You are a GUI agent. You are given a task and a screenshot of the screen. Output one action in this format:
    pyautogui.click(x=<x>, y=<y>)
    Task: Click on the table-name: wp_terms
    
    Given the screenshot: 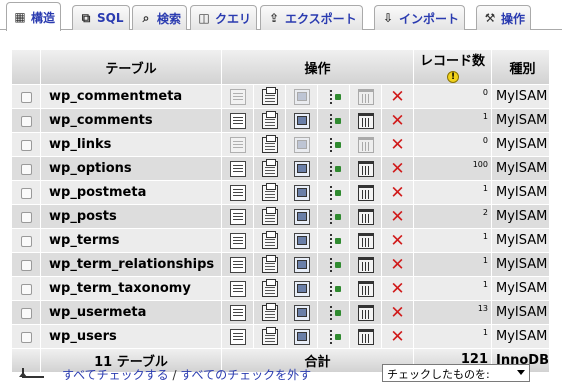 What is the action you would take?
    pyautogui.click(x=131, y=240)
    